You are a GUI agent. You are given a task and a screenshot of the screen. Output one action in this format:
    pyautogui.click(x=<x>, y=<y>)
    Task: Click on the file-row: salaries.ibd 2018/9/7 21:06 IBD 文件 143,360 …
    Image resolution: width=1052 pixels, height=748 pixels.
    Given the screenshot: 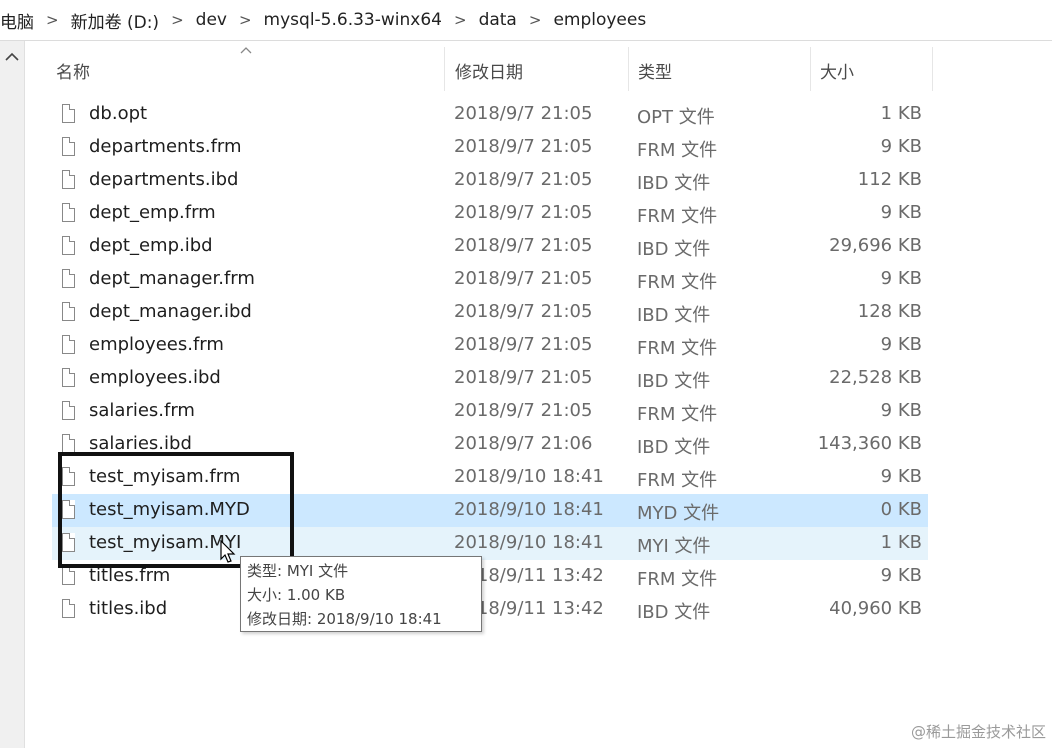 What is the action you would take?
    pyautogui.click(x=490, y=444)
    